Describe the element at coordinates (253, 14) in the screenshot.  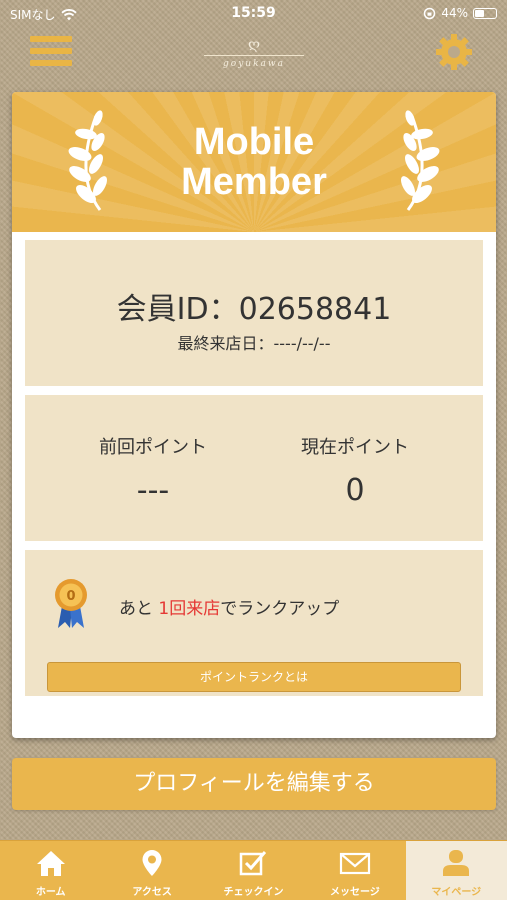
I see `status-bar: SIMなし 15:59 44%` at that location.